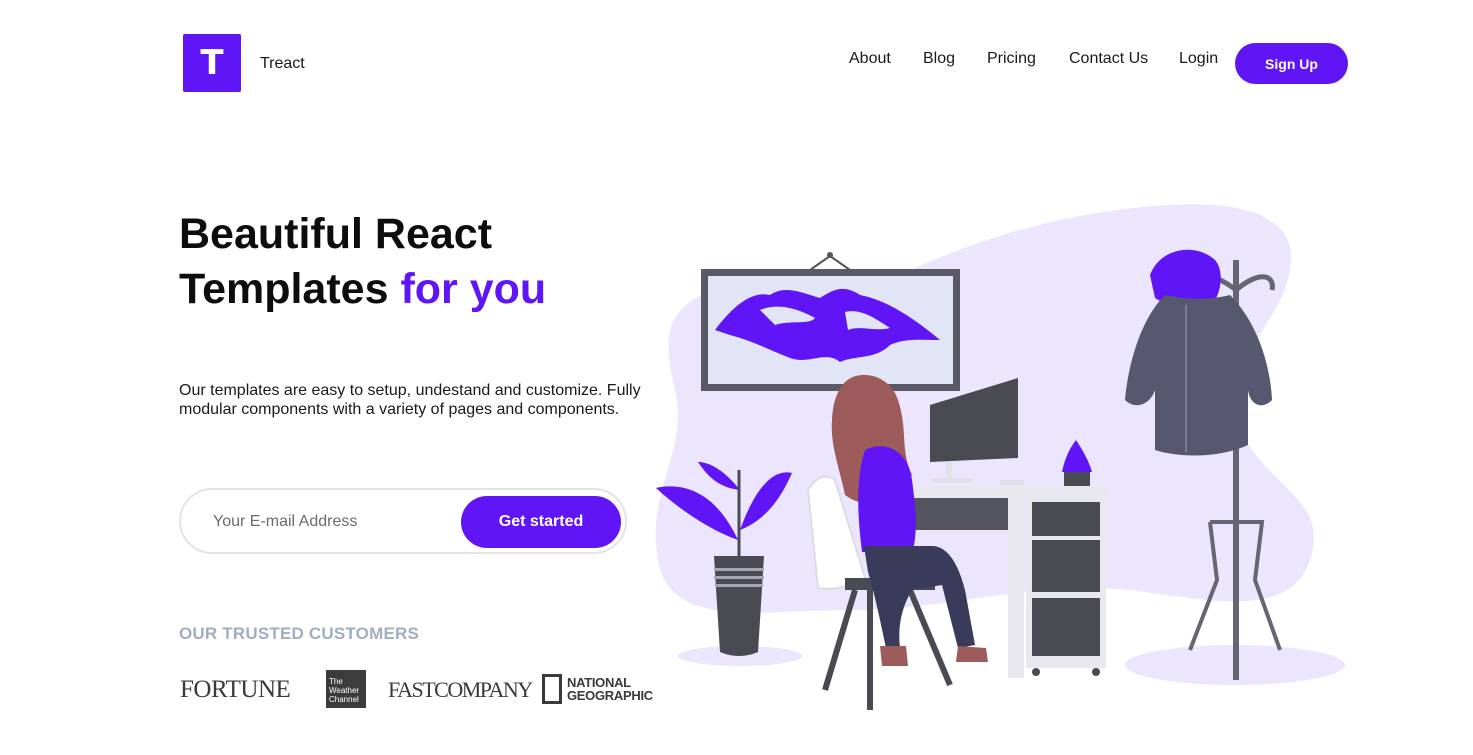 This screenshot has height=755, width=1473. Describe the element at coordinates (473, 289) in the screenshot. I see `hero-title-accent: for you` at that location.